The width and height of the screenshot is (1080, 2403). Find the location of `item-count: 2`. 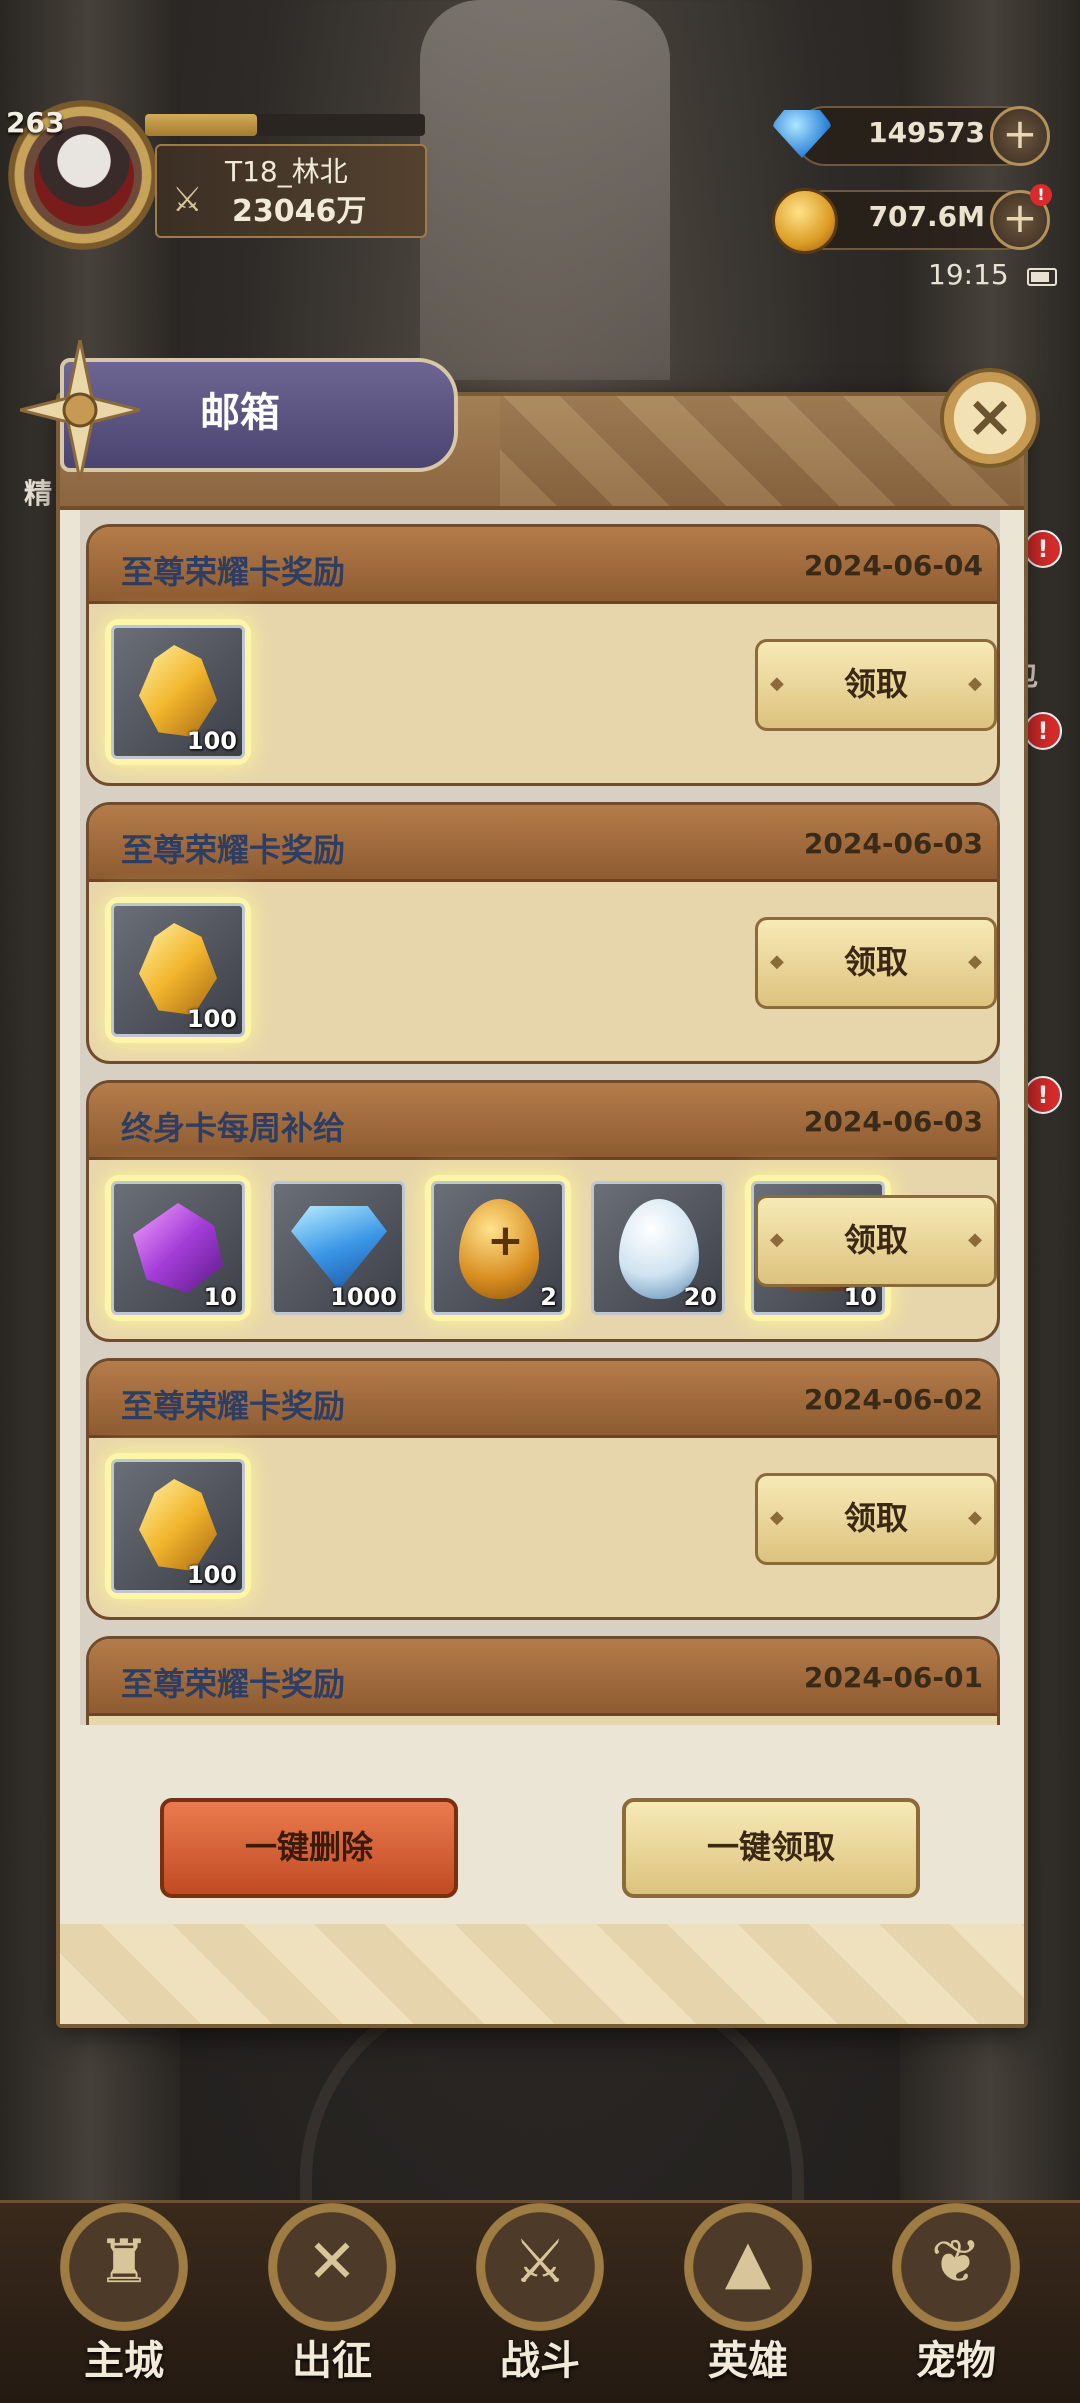

item-count: 2 is located at coordinates (548, 1297).